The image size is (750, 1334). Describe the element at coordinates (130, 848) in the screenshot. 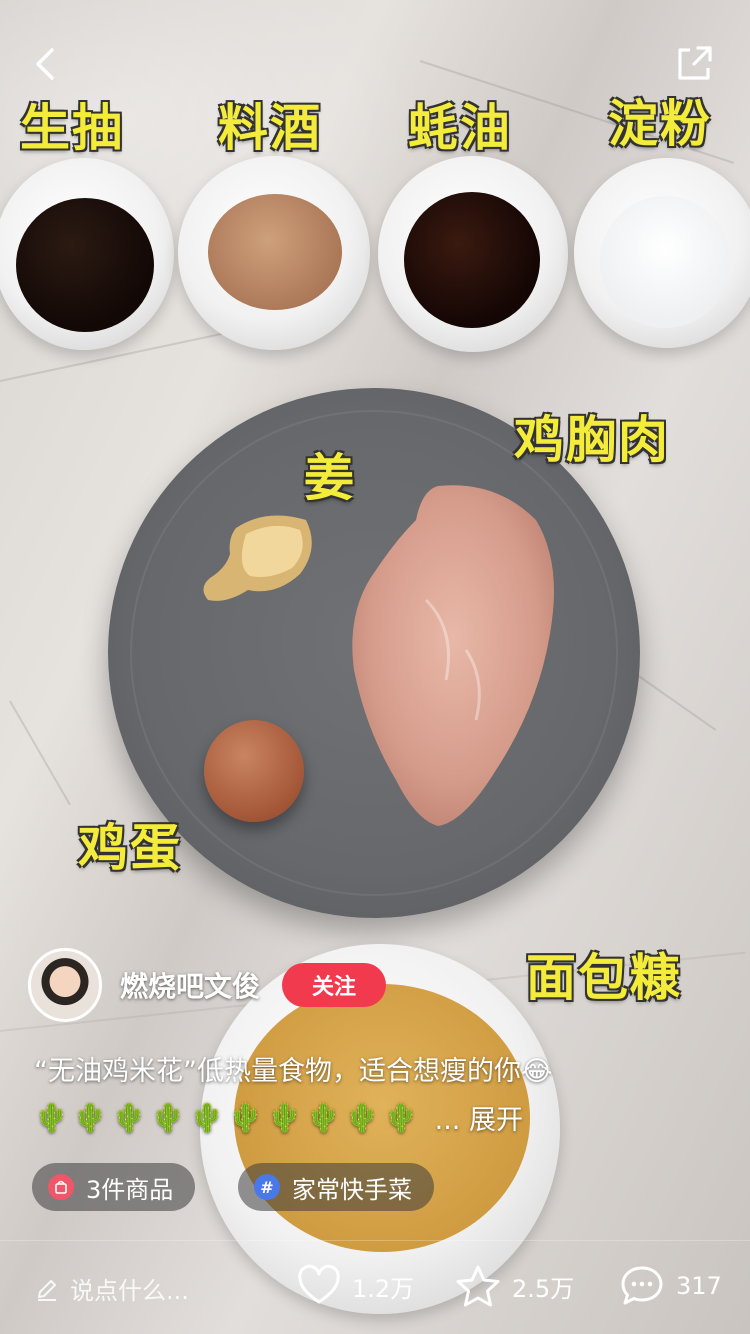

I see `label-egg: 鸡蛋` at that location.